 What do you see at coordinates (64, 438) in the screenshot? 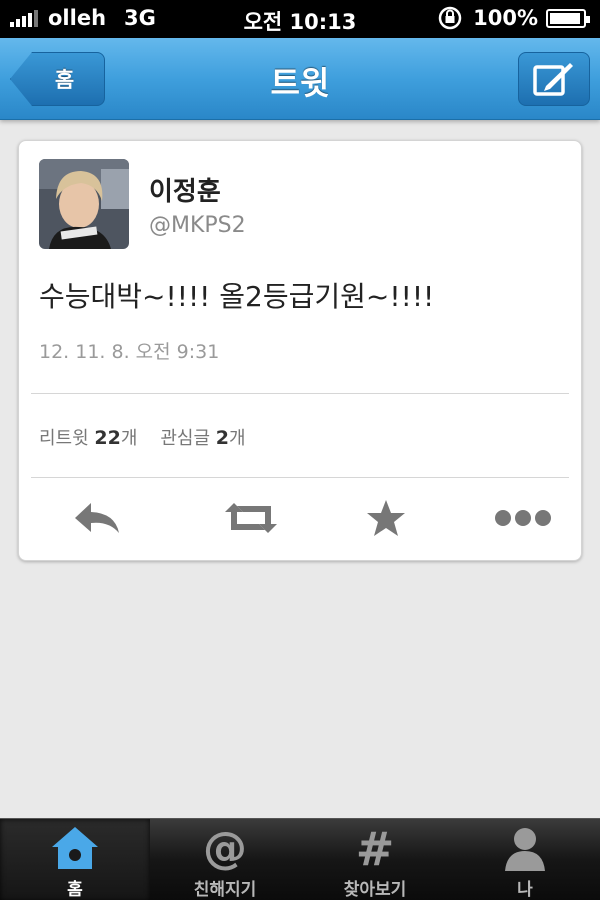
I see `retweet-label: 리트윗` at bounding box center [64, 438].